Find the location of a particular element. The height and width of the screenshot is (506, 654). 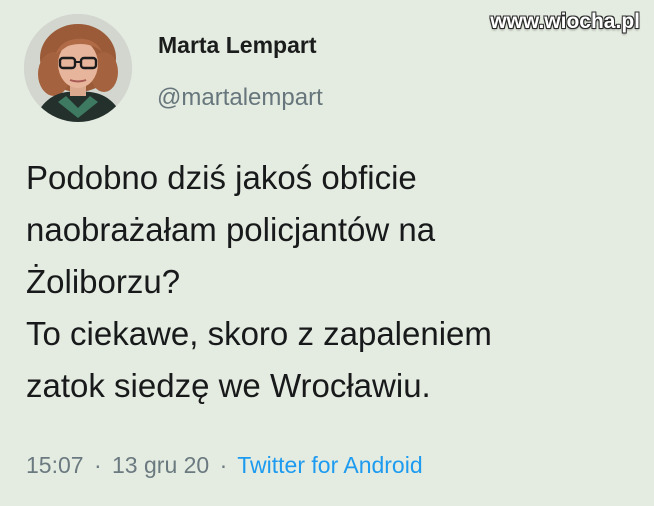

tweet-text-line: To ciekawe, skoro z zapaleniem is located at coordinates (259, 333).